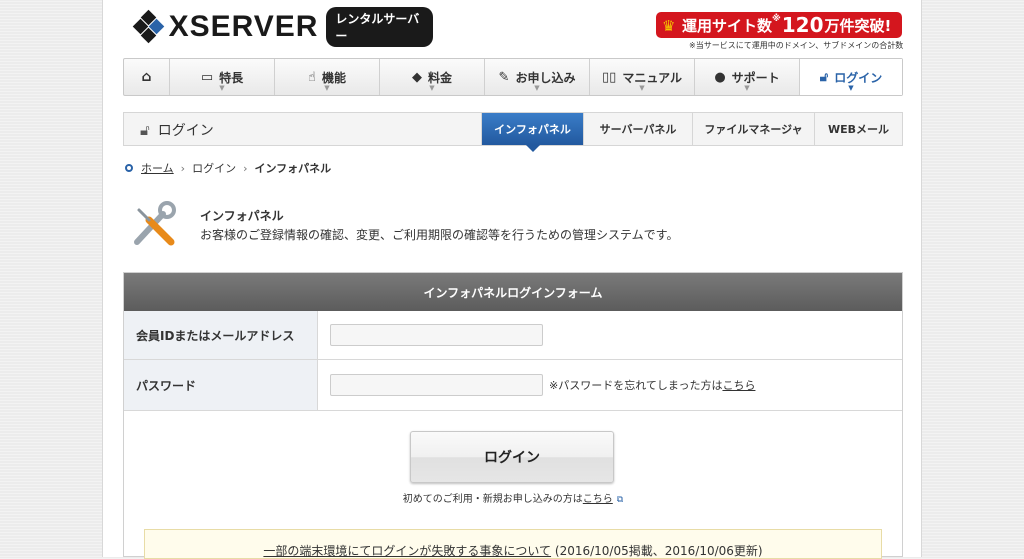 Image resolution: width=1024 pixels, height=559 pixels. I want to click on nav-features: ▭ 特長 ▼, so click(222, 77).